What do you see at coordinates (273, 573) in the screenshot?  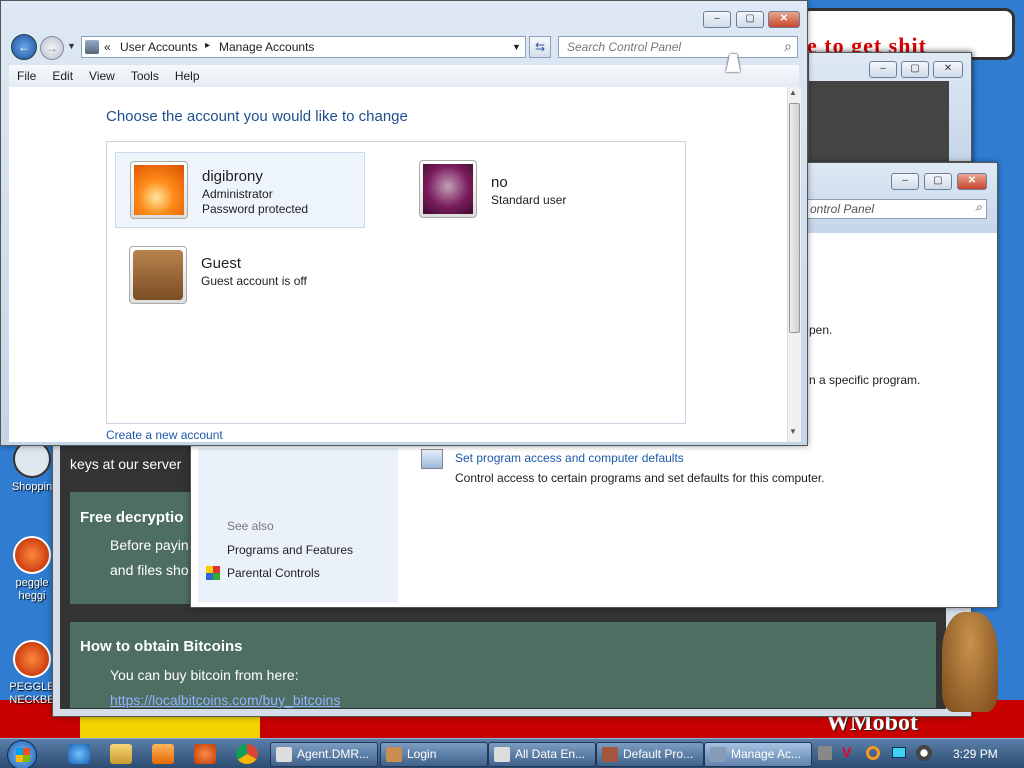 I see `parental-controls-link: Parental Controls` at bounding box center [273, 573].